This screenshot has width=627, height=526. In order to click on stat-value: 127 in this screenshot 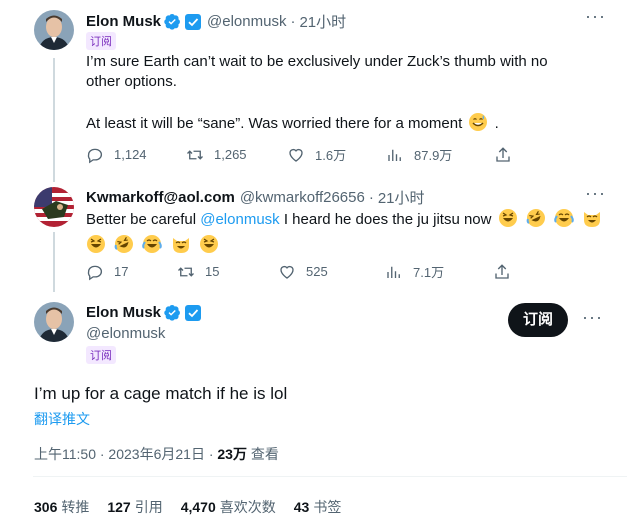, I will do `click(119, 507)`.